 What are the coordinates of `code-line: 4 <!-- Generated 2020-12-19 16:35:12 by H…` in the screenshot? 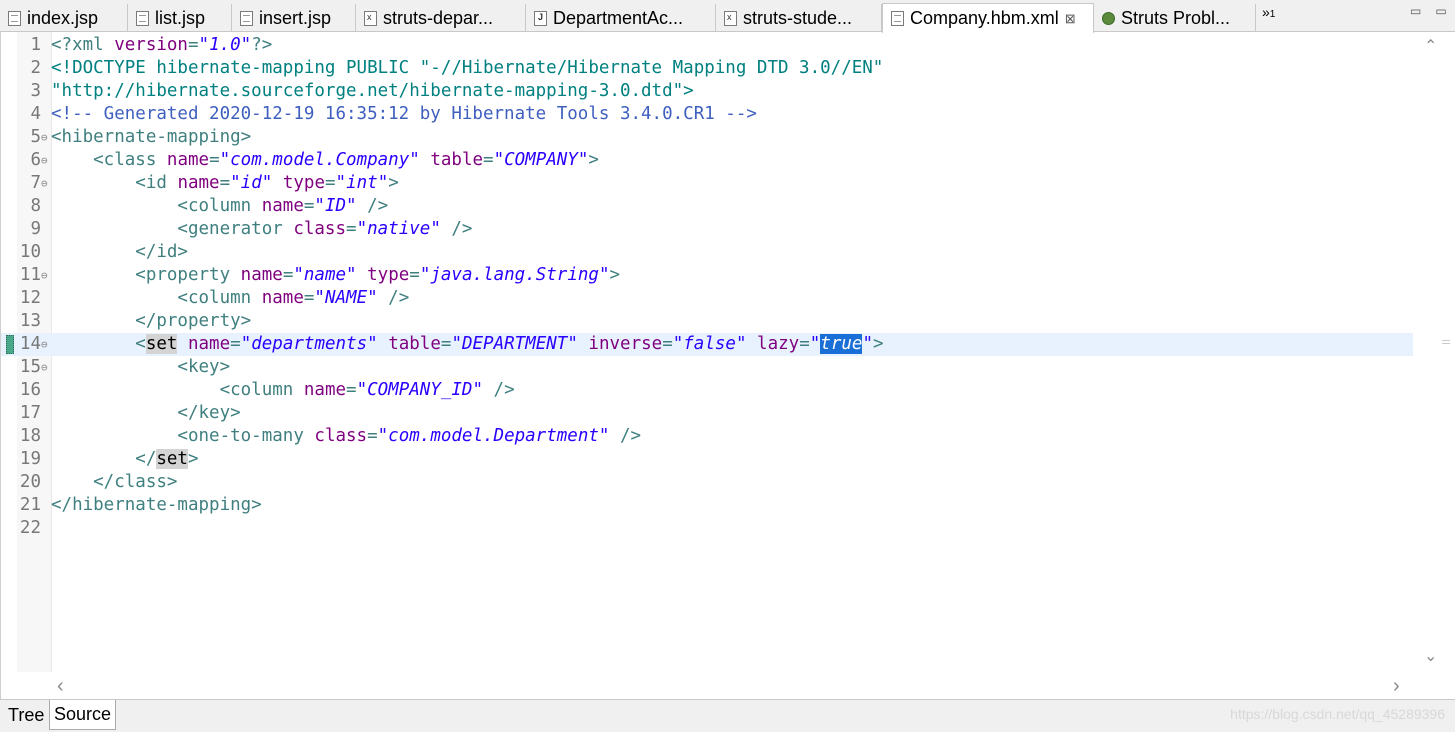 It's located at (707, 114).